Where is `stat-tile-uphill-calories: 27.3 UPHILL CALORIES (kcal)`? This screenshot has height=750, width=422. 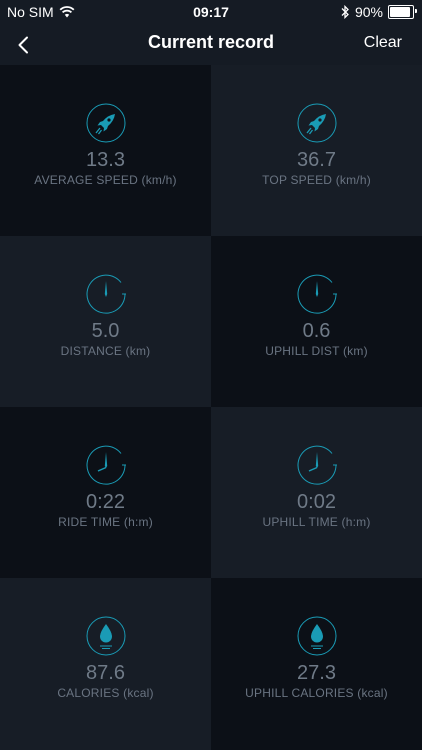
stat-tile-uphill-calories: 27.3 UPHILL CALORIES (kcal) is located at coordinates (316, 664).